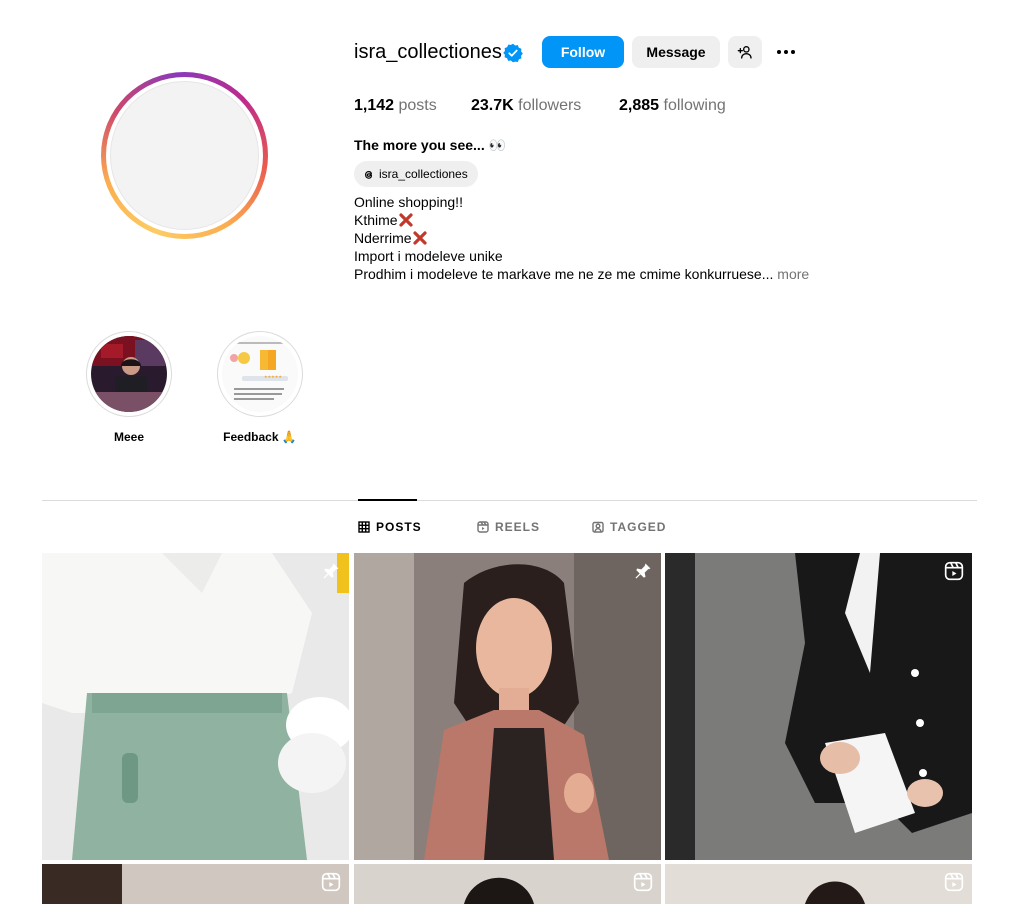  Describe the element at coordinates (598, 527) in the screenshot. I see `tagged-icon` at that location.